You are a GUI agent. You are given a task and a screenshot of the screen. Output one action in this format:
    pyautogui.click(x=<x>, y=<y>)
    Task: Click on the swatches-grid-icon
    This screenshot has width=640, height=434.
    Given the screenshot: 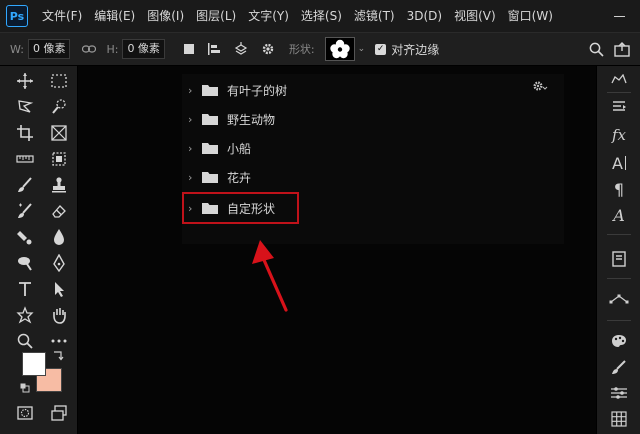 What is the action you would take?
    pyautogui.click(x=619, y=419)
    